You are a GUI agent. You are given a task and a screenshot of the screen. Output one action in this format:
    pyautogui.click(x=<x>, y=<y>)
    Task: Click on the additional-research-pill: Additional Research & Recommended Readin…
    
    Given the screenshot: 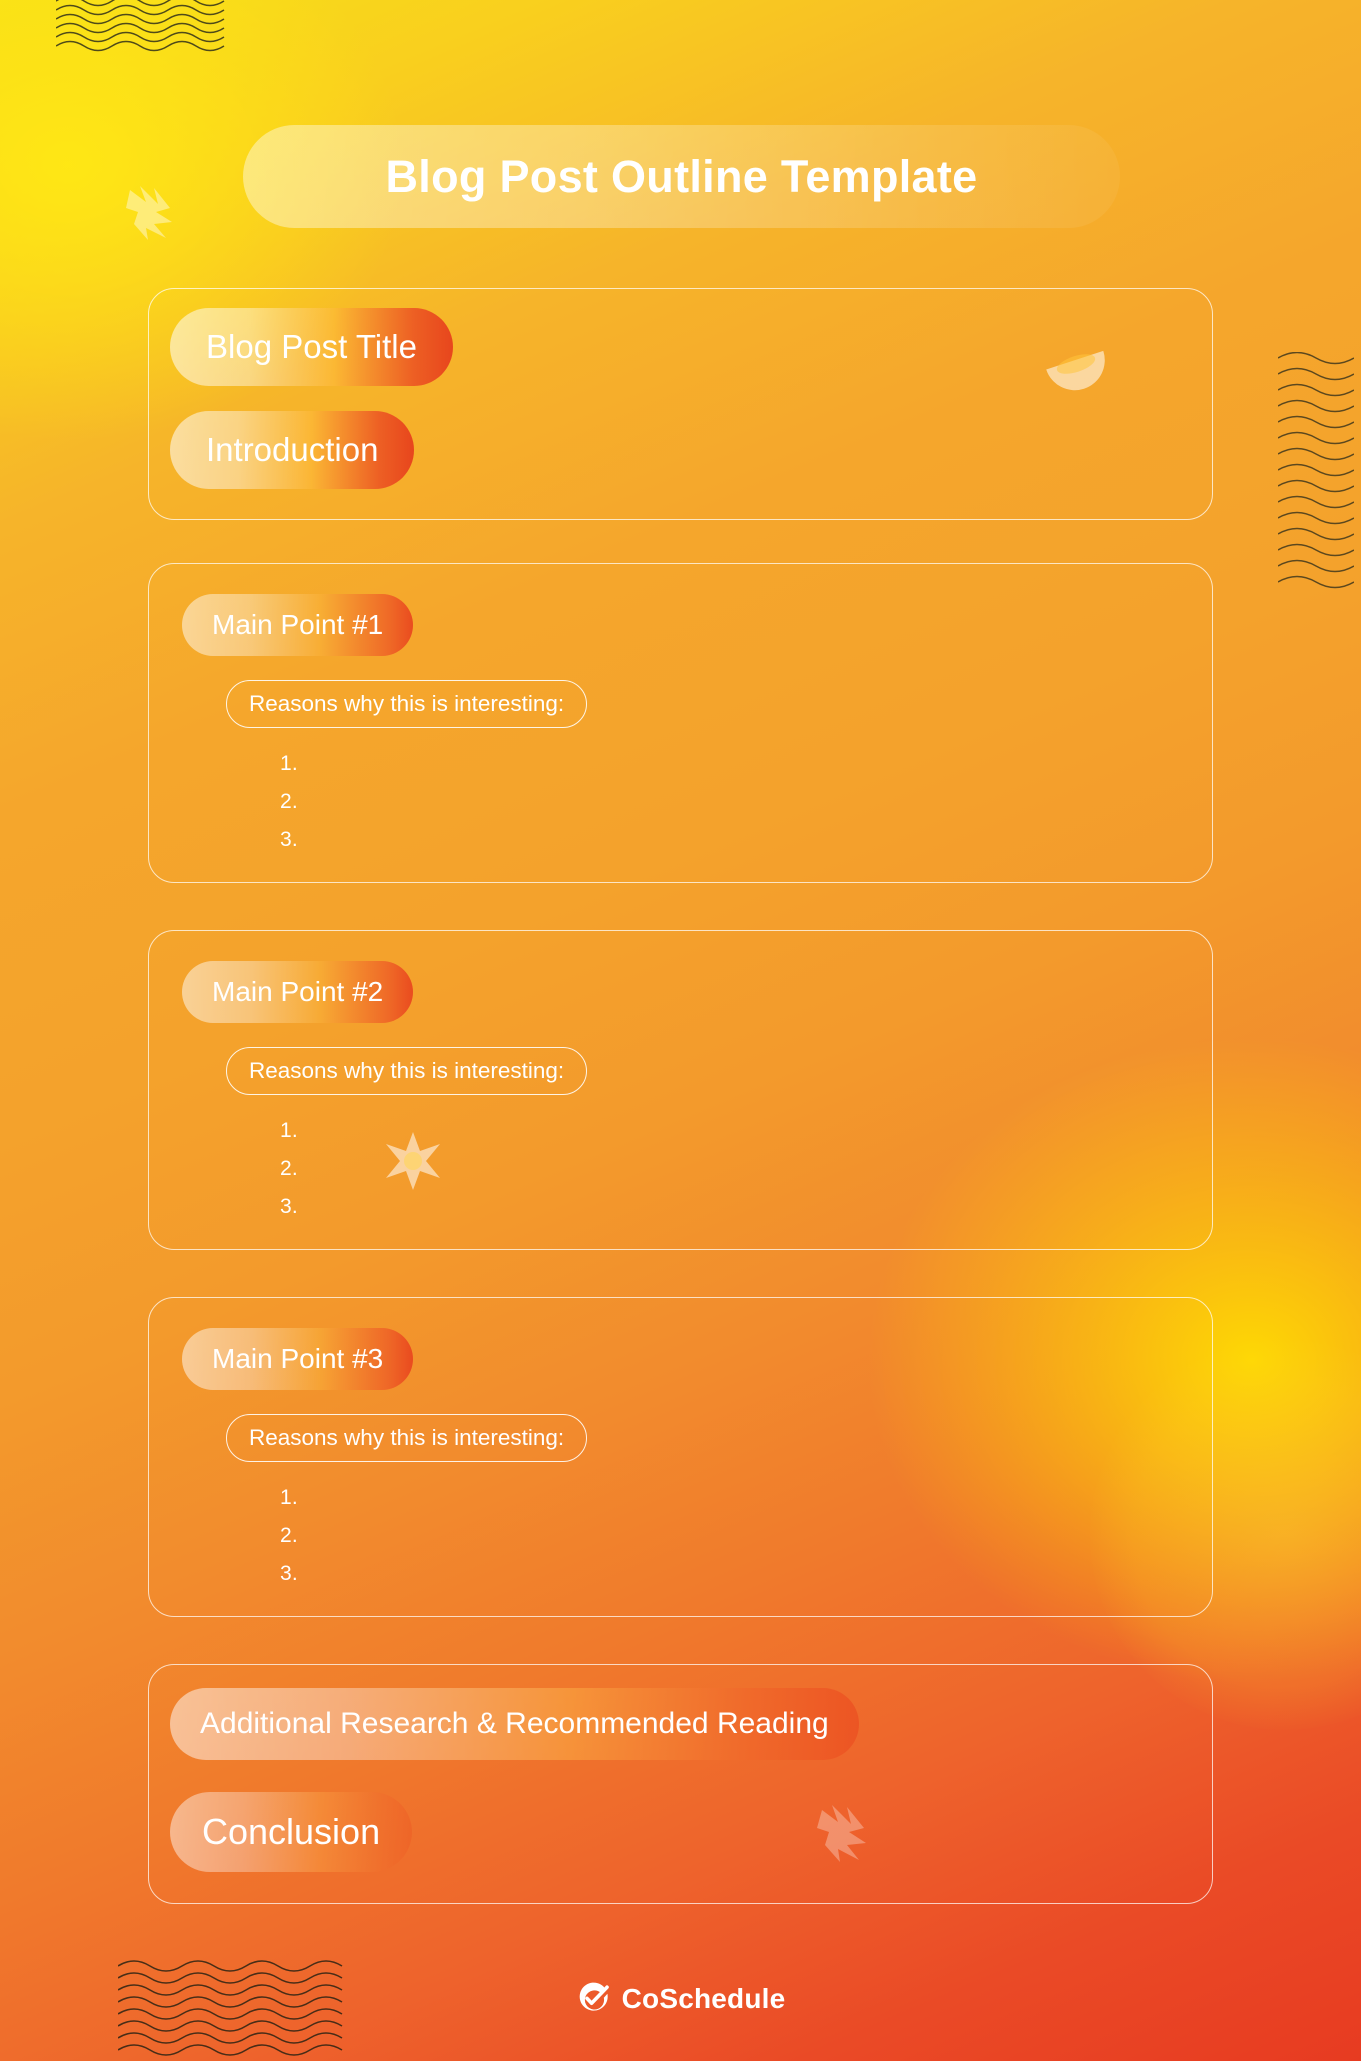 What is the action you would take?
    pyautogui.click(x=514, y=1724)
    